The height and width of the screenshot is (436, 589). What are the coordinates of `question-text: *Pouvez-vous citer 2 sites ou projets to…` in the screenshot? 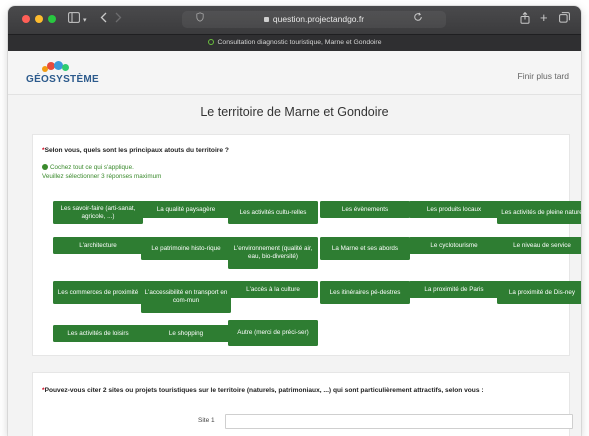 It's located at (301, 390).